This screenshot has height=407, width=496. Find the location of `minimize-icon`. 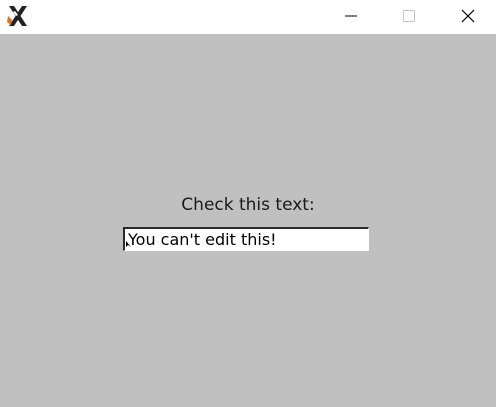

minimize-icon is located at coordinates (351, 16).